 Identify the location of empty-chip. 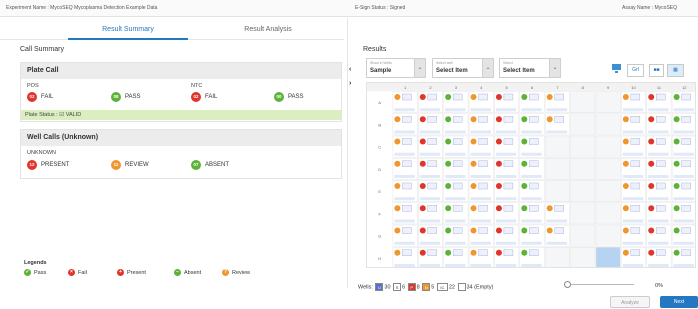
(461, 287).